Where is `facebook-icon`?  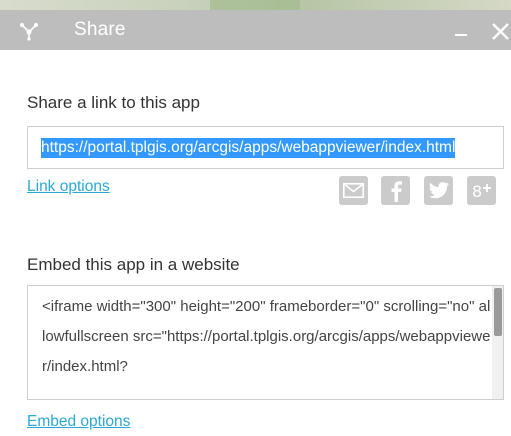 facebook-icon is located at coordinates (396, 191).